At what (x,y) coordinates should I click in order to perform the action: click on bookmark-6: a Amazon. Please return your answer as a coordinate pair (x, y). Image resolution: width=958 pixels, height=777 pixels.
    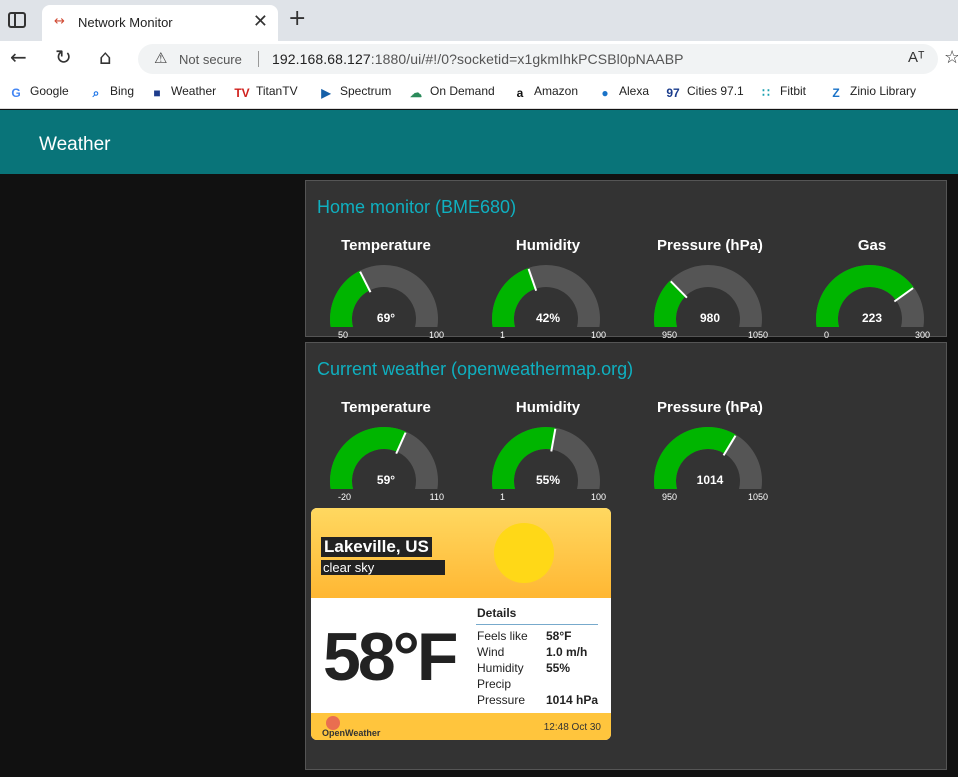
    Looking at the image, I should click on (545, 92).